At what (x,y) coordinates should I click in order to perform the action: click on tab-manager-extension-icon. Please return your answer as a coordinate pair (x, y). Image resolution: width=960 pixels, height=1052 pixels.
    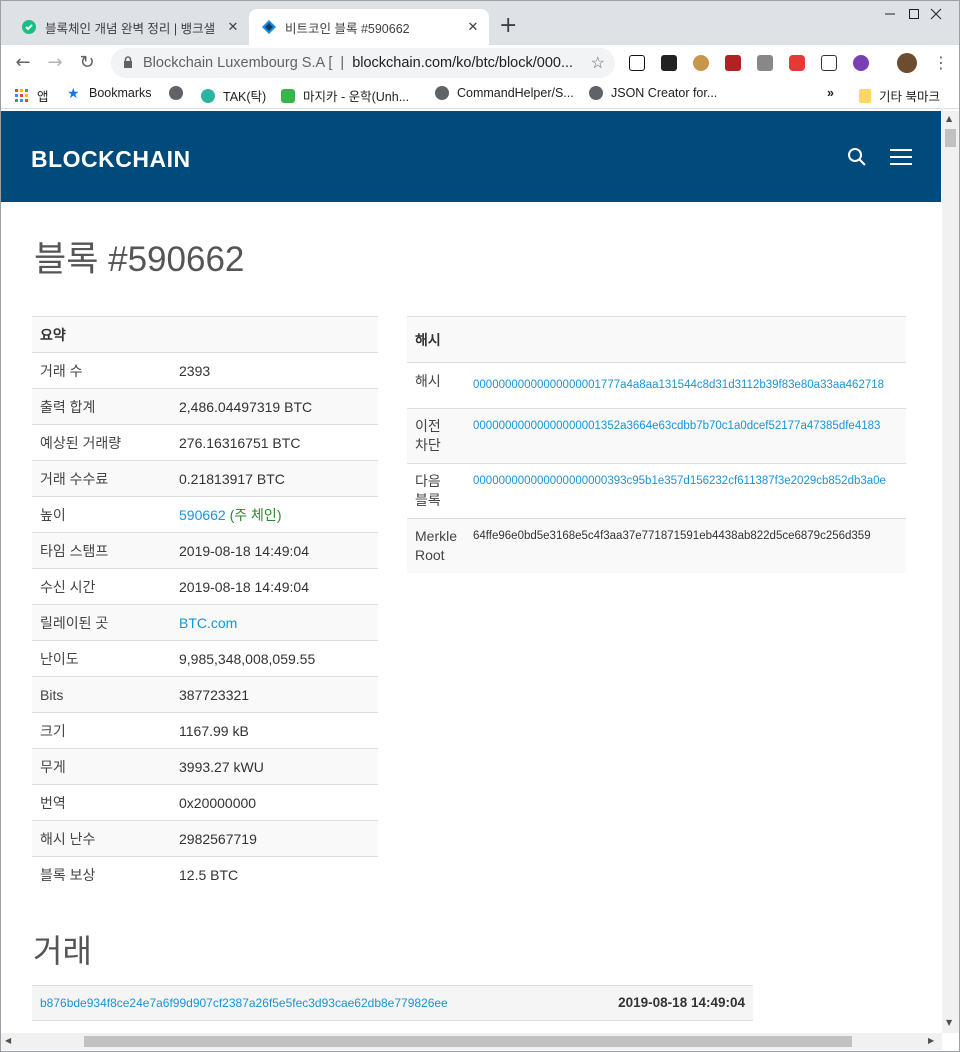
    Looking at the image, I should click on (669, 63).